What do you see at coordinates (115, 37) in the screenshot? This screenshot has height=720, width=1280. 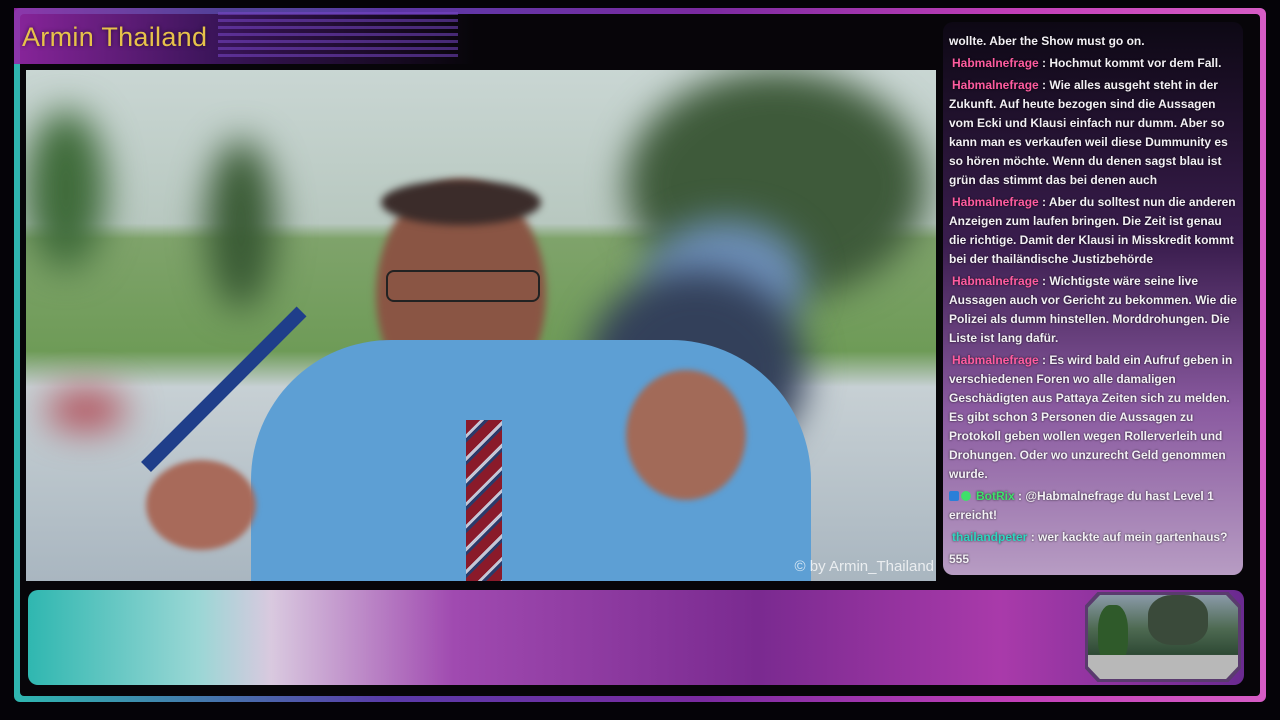 I see `channel-title: Armin Thailand` at bounding box center [115, 37].